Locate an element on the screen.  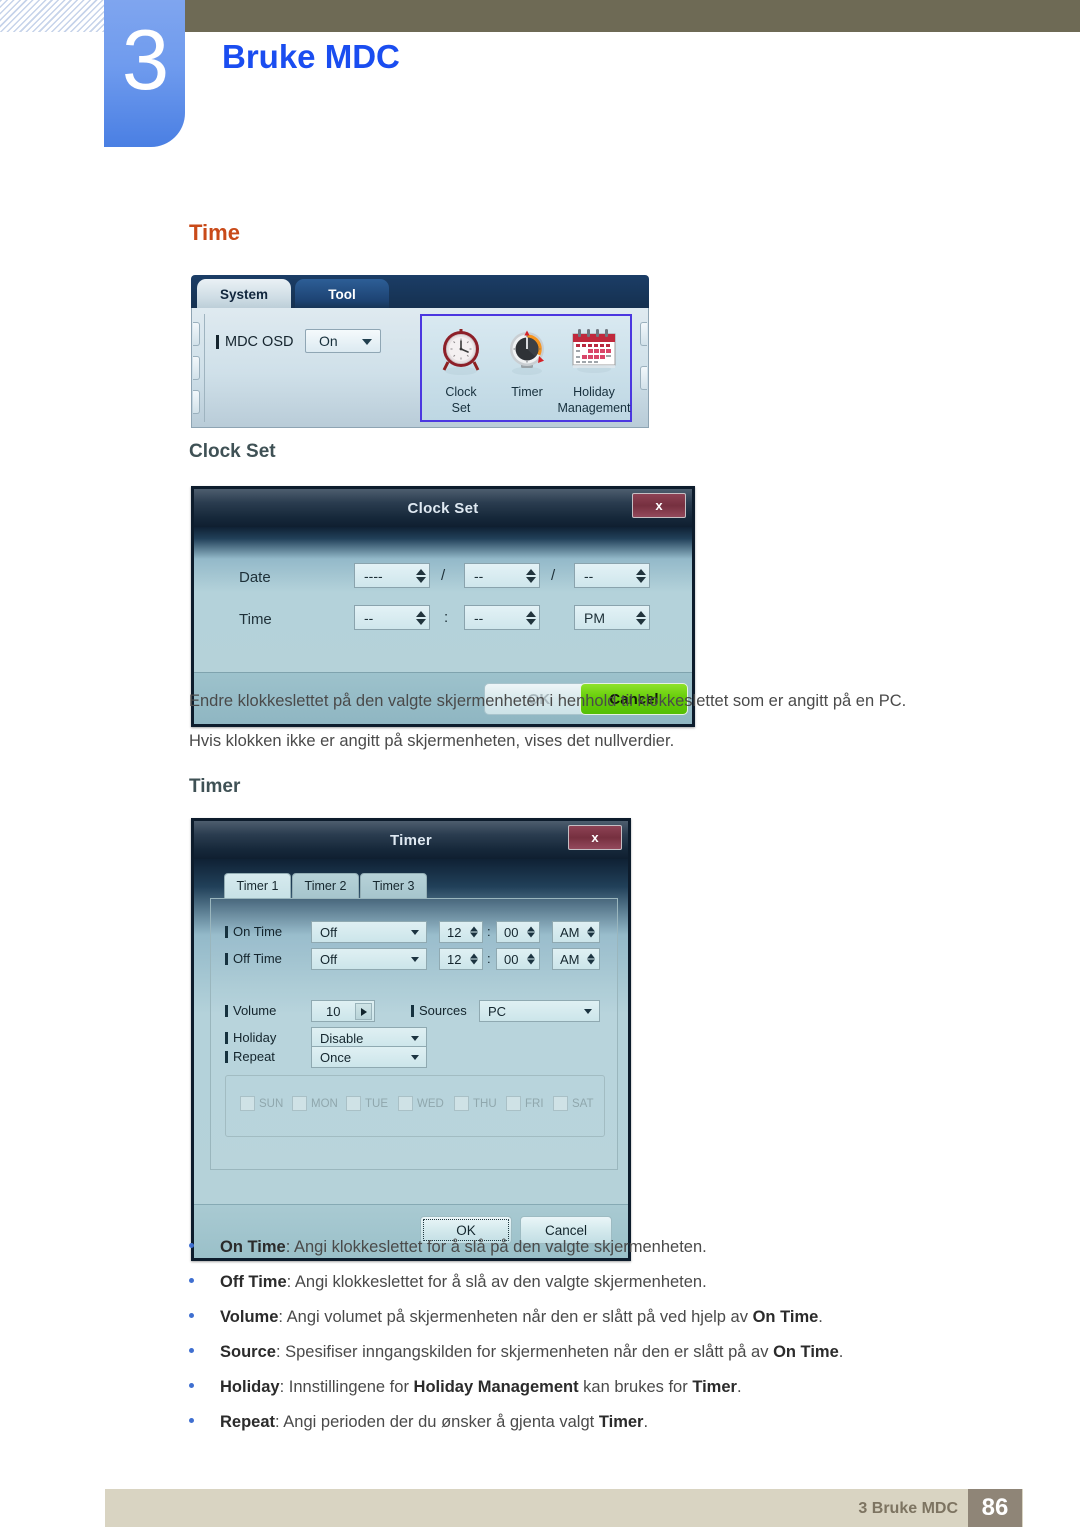
checkbox-wed is located at coordinates (405, 1103).